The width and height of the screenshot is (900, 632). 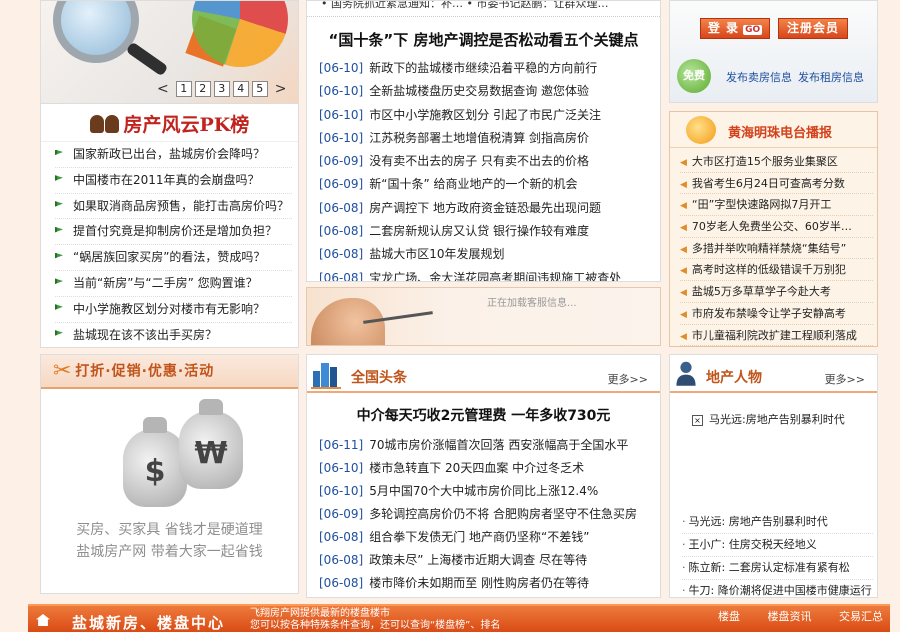 I want to click on register-button: 注册会员, so click(x=813, y=28).